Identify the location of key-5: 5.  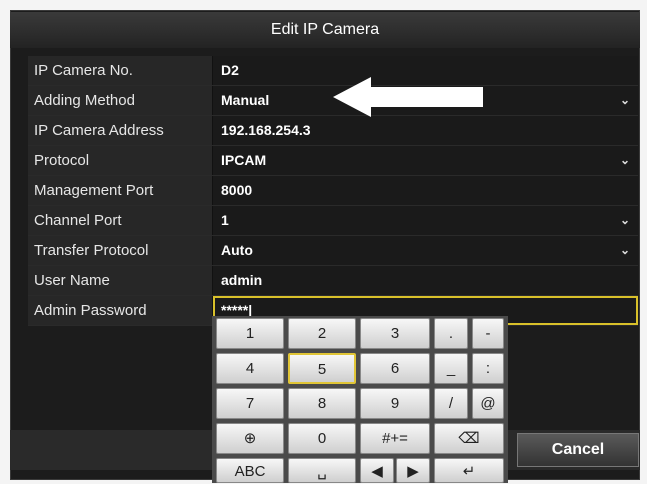
(322, 368).